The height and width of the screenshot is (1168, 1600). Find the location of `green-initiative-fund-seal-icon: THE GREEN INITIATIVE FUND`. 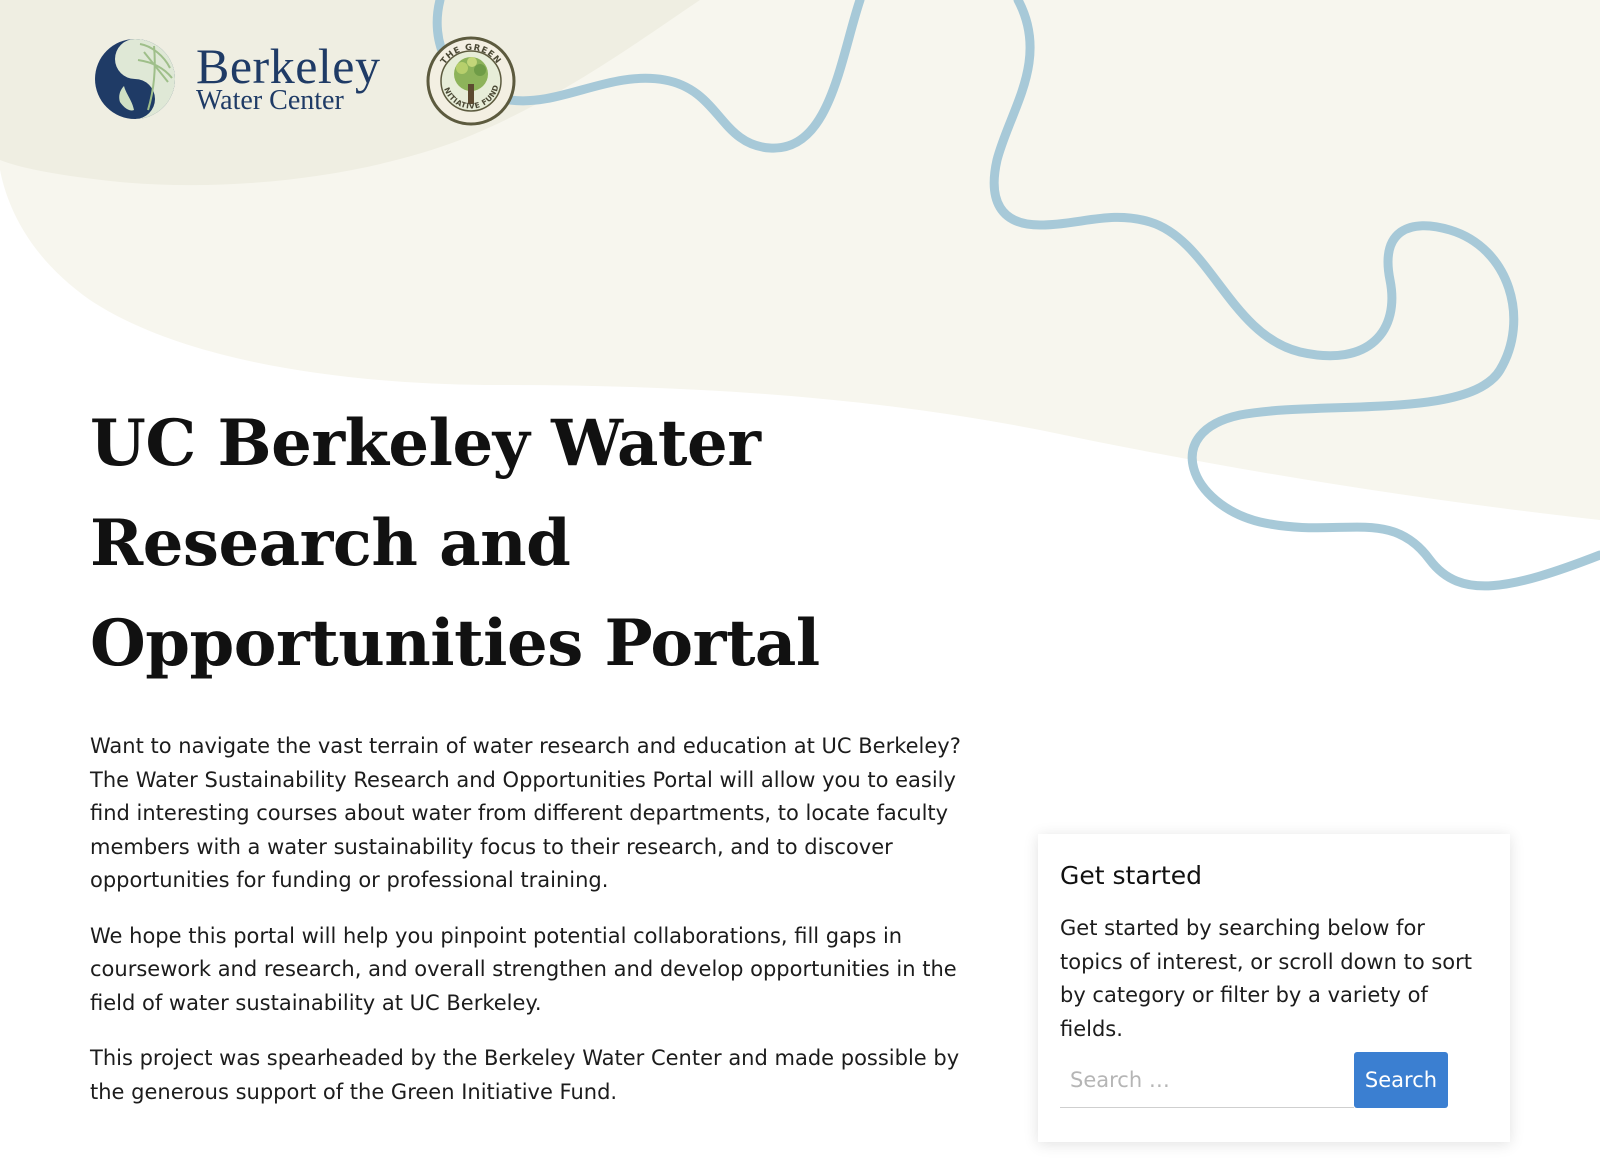

green-initiative-fund-seal-icon: THE GREEN INITIATIVE FUND is located at coordinates (471, 81).